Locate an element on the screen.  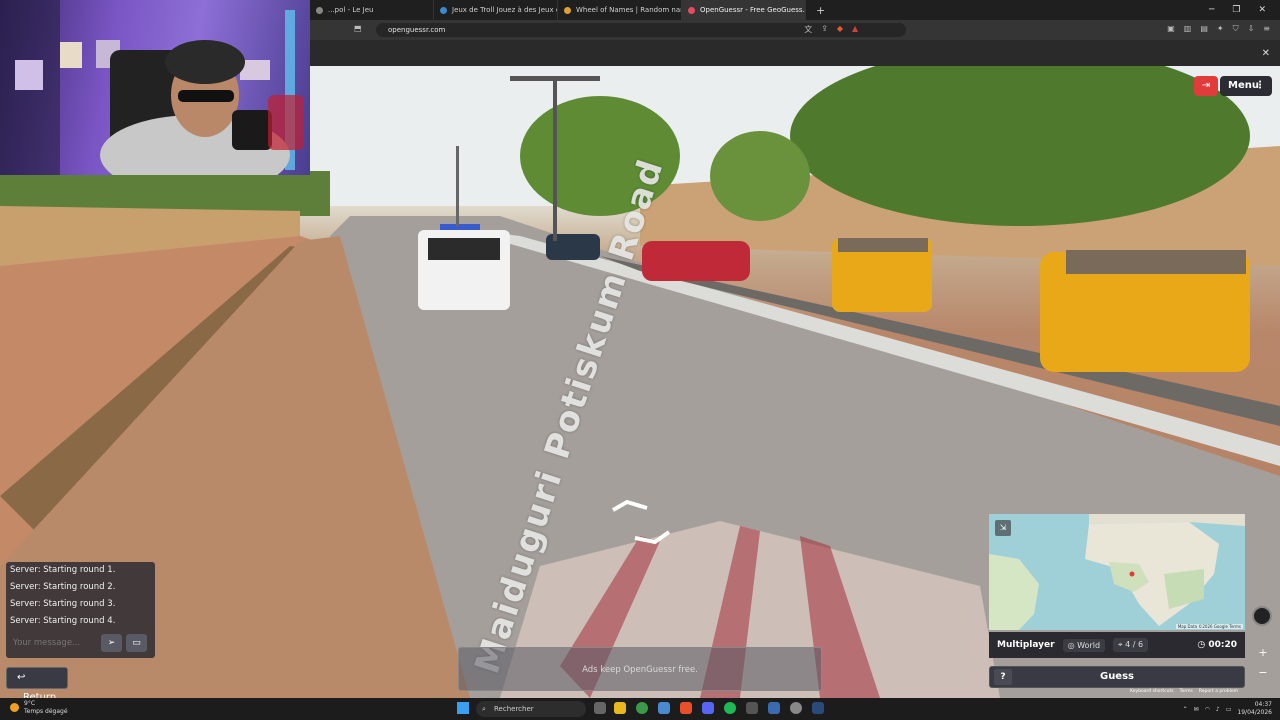
round-info-bar: Multiplayer ◎ World ⌖ 4 / 6 ◷ 00:20 is located at coordinates (1117, 645).